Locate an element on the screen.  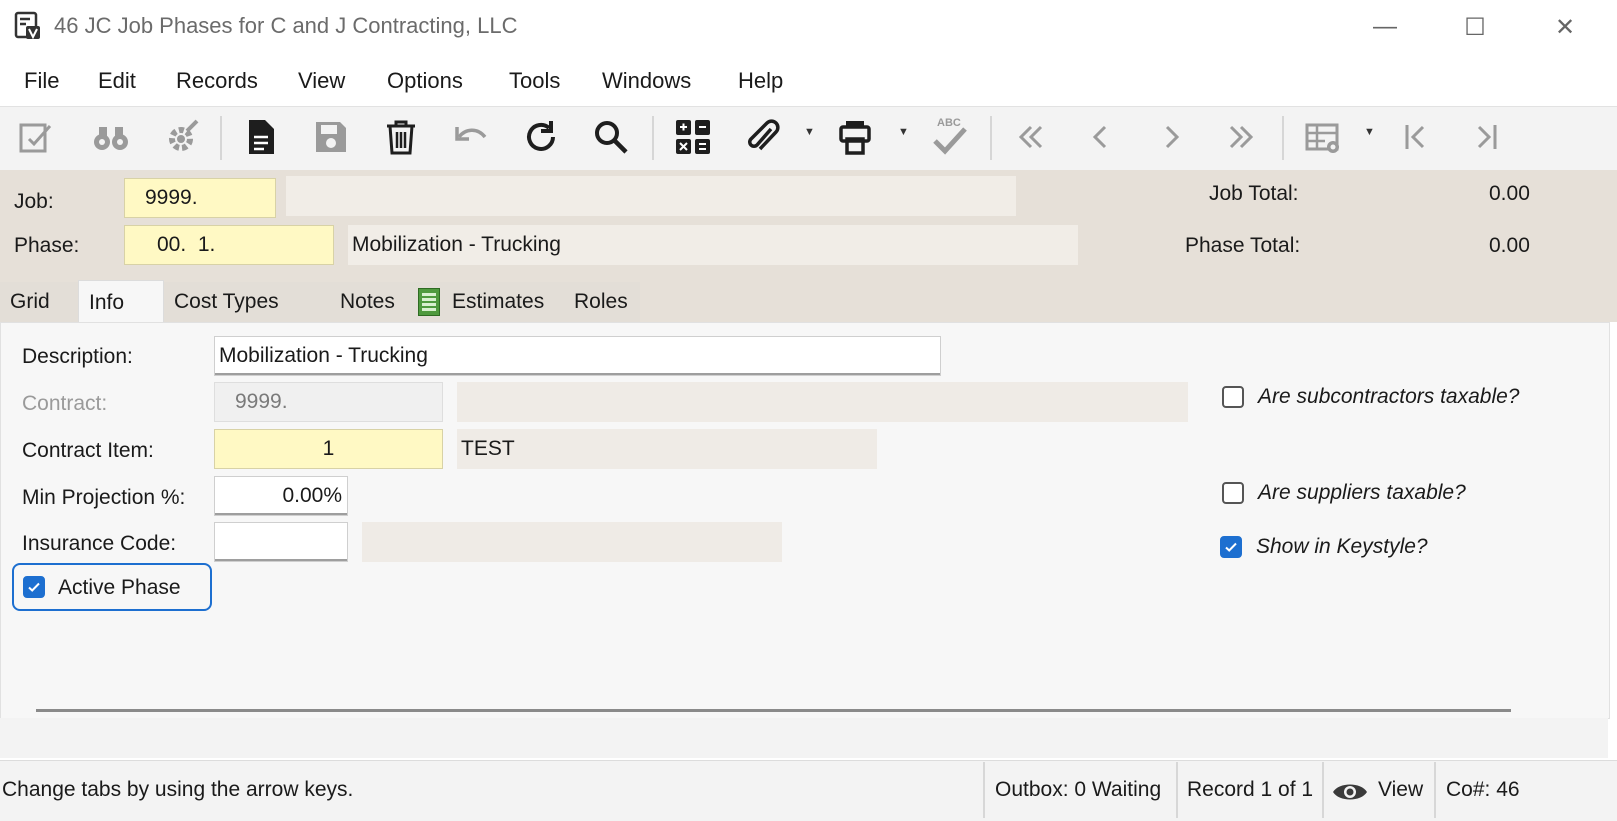
description-label: Description: is located at coordinates (77, 356).